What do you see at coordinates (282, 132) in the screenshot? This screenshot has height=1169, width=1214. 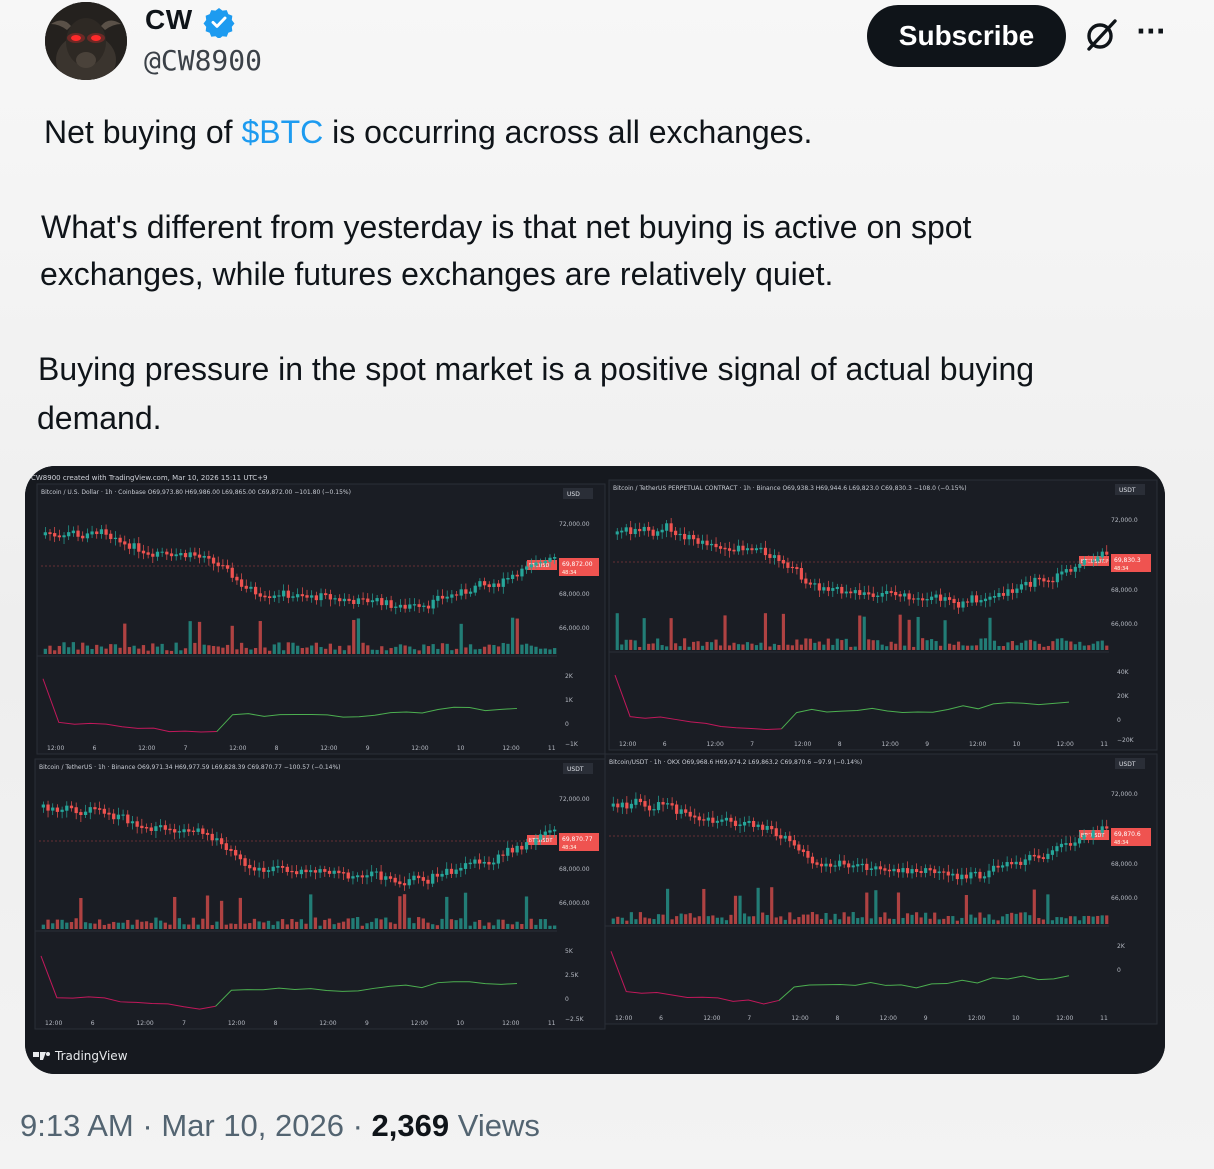 I see `cashtag-link: $BTC` at bounding box center [282, 132].